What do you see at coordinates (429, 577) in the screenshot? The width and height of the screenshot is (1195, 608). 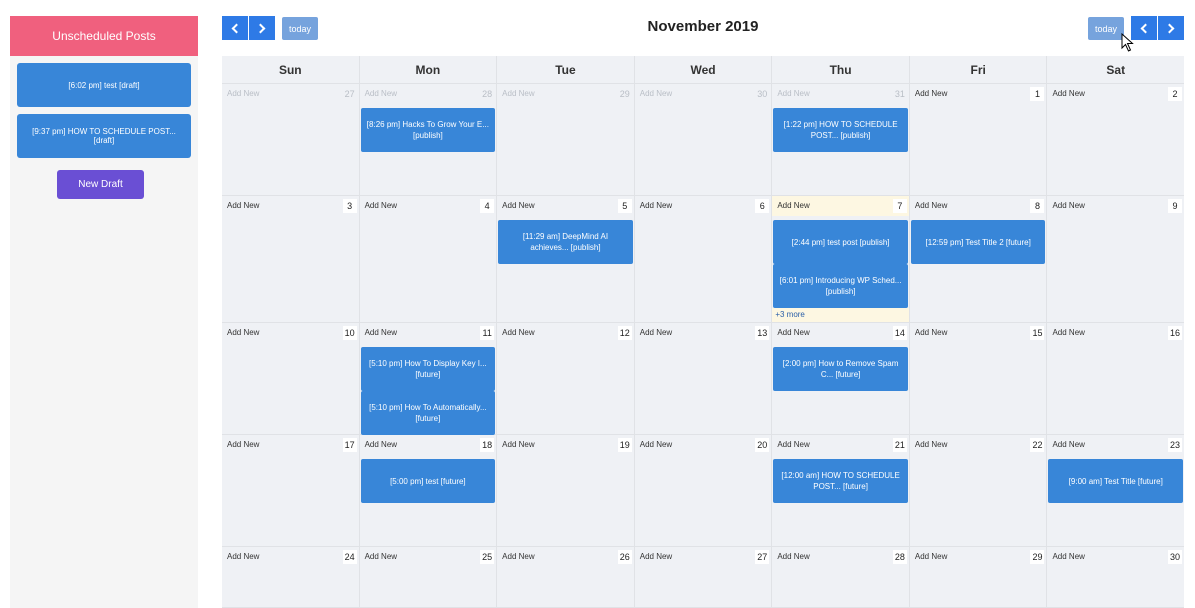 I see `day-cell: Add New 25` at bounding box center [429, 577].